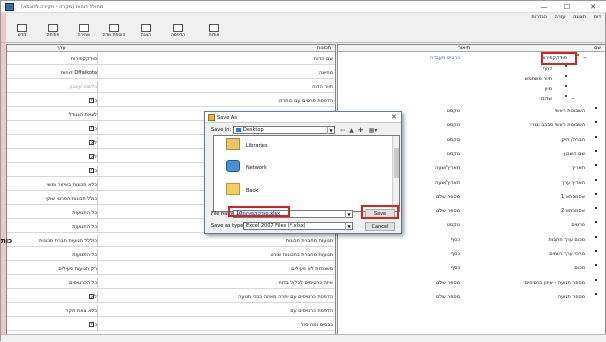 Image resolution: width=606 pixels, height=342 pixels. Describe the element at coordinates (53, 87) in the screenshot. I see `property-value: כלשהו עשבון` at that location.